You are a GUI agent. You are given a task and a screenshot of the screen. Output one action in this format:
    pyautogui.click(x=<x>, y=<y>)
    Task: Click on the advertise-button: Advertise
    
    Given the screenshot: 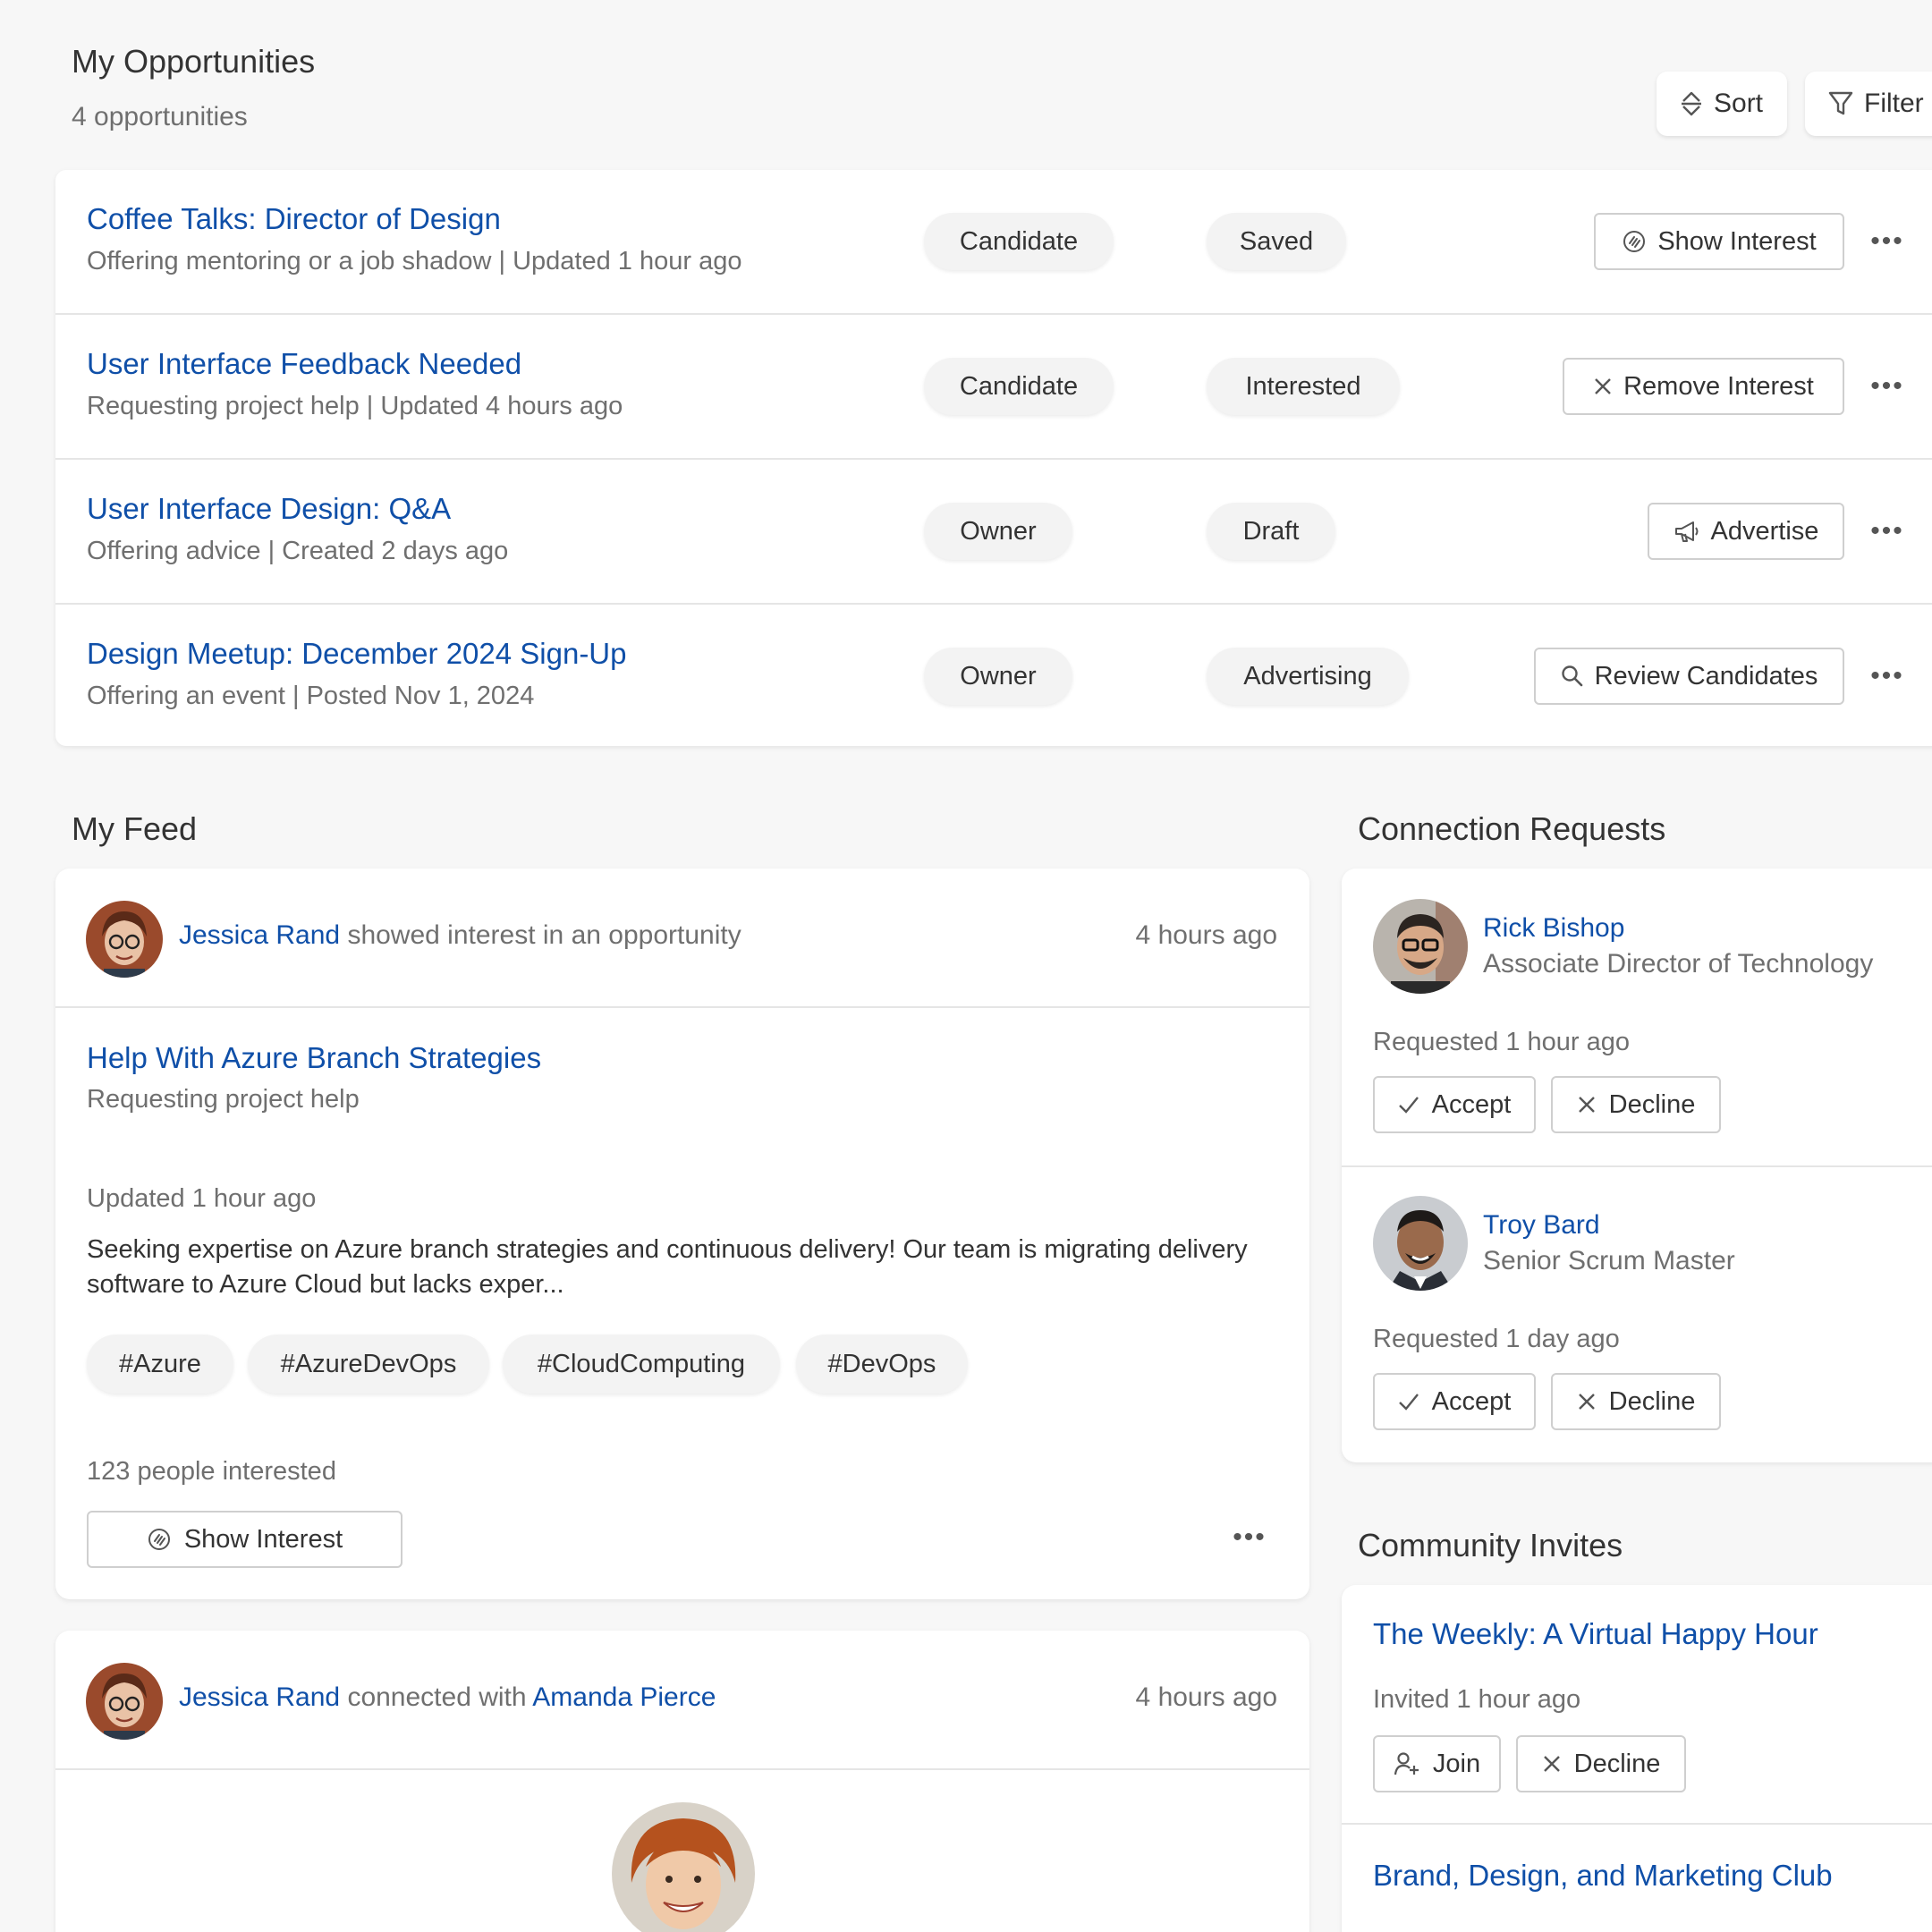 What is the action you would take?
    pyautogui.click(x=1746, y=531)
    